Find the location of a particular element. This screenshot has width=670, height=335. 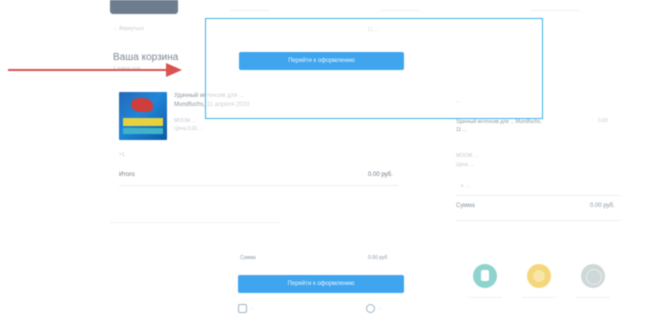

teal-circle-icon is located at coordinates (485, 276).